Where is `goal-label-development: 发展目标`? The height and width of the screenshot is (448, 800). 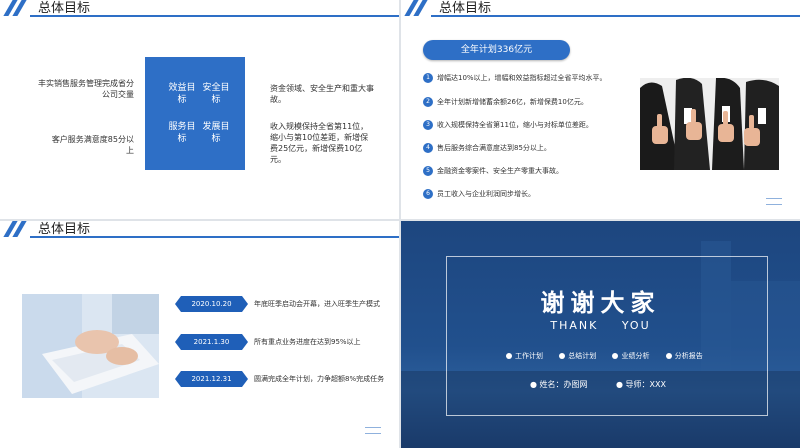 goal-label-development: 发展目标 is located at coordinates (216, 133).